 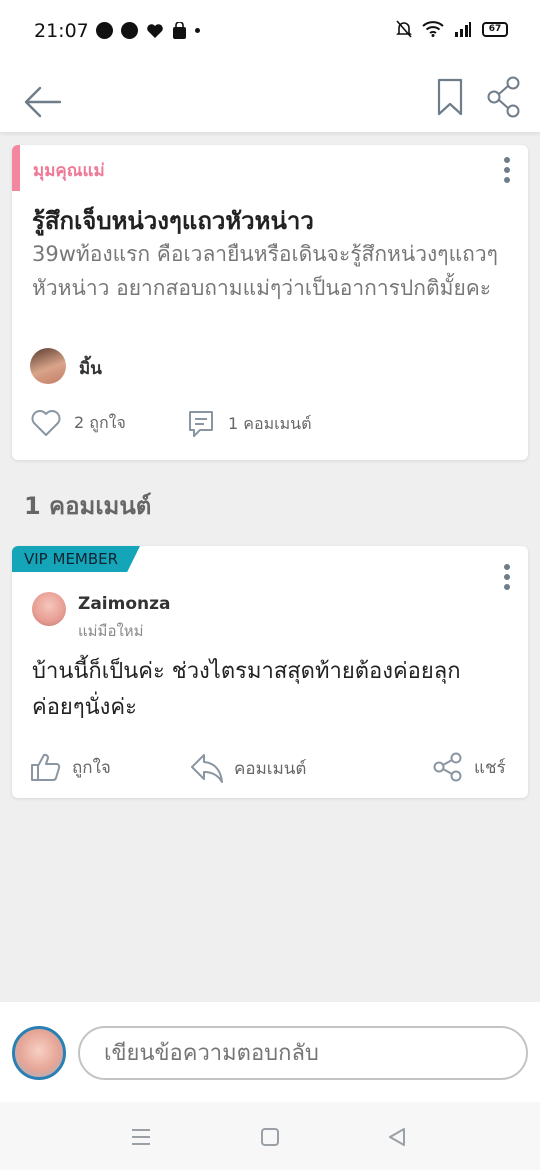 What do you see at coordinates (42, 102) in the screenshot?
I see `back-arrow-icon` at bounding box center [42, 102].